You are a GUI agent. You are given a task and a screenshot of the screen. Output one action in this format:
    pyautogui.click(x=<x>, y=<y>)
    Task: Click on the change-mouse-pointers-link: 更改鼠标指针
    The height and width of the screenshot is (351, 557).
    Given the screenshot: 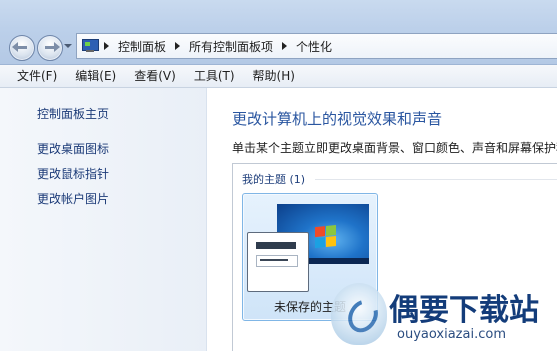 What is the action you would take?
    pyautogui.click(x=73, y=173)
    